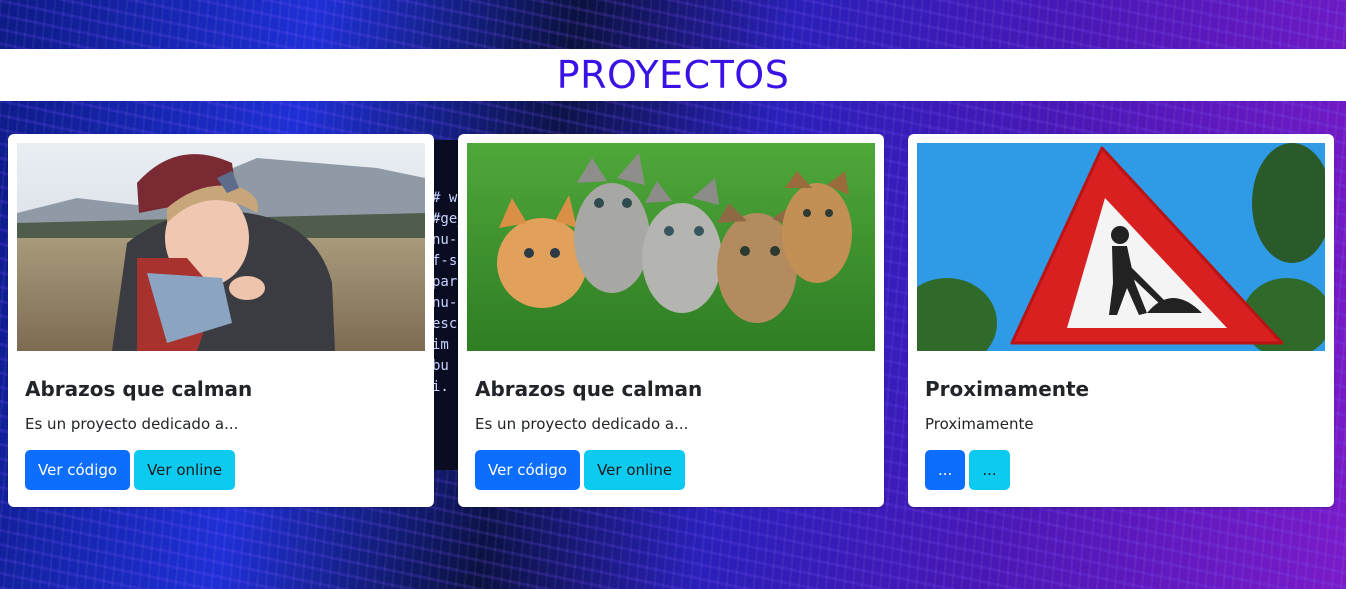  What do you see at coordinates (440, 387) in the screenshot?
I see `code-line: i.` at bounding box center [440, 387].